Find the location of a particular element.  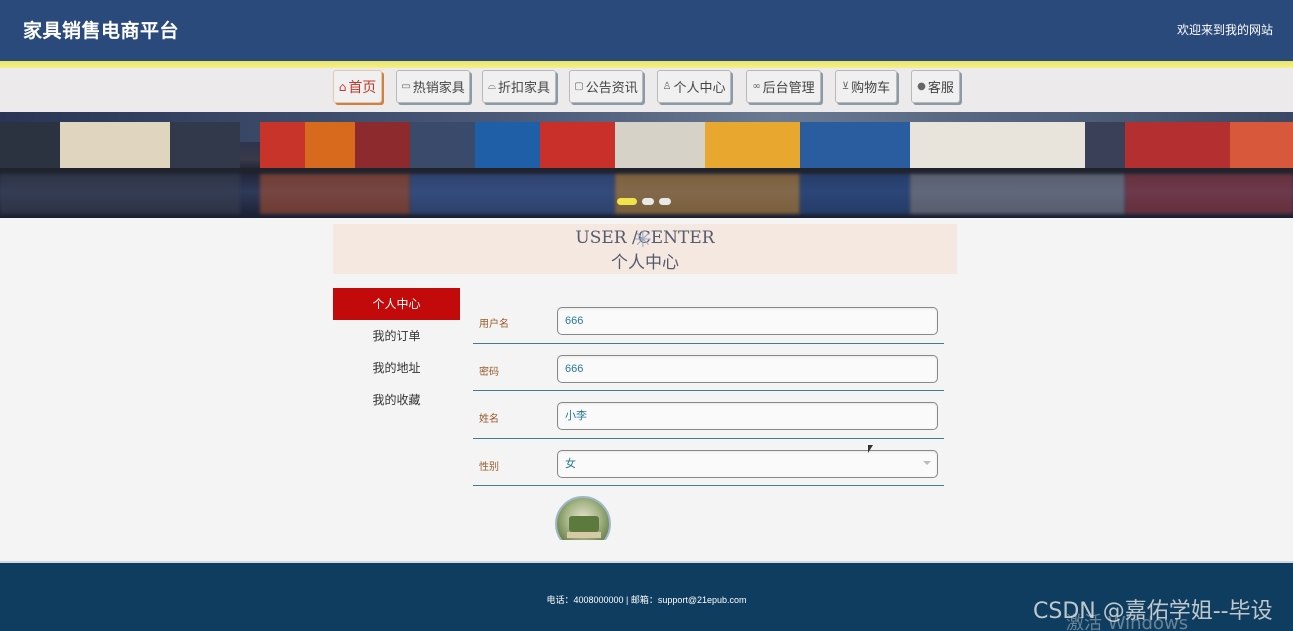

side-item-addresses: 我的地址 is located at coordinates (396, 368).